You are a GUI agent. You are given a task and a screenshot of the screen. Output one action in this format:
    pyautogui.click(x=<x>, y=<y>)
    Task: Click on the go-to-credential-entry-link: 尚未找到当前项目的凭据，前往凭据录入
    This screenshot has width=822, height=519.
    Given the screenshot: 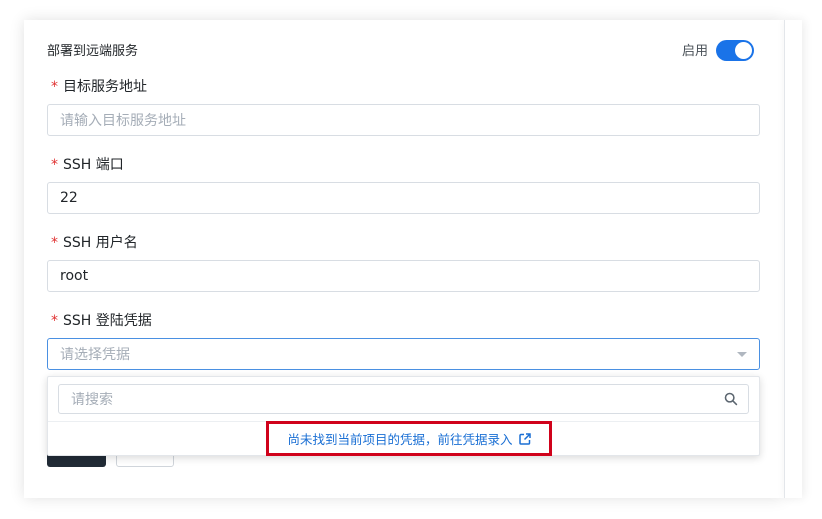 What is the action you would take?
    pyautogui.click(x=409, y=438)
    